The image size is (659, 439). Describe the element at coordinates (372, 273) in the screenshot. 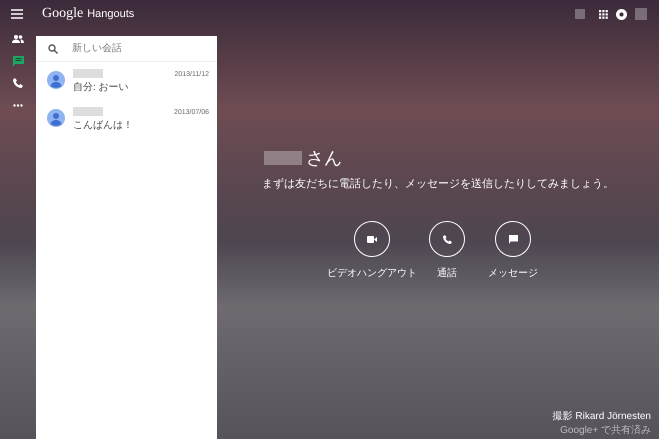

I see `action-label: ビデオハングアウト` at that location.